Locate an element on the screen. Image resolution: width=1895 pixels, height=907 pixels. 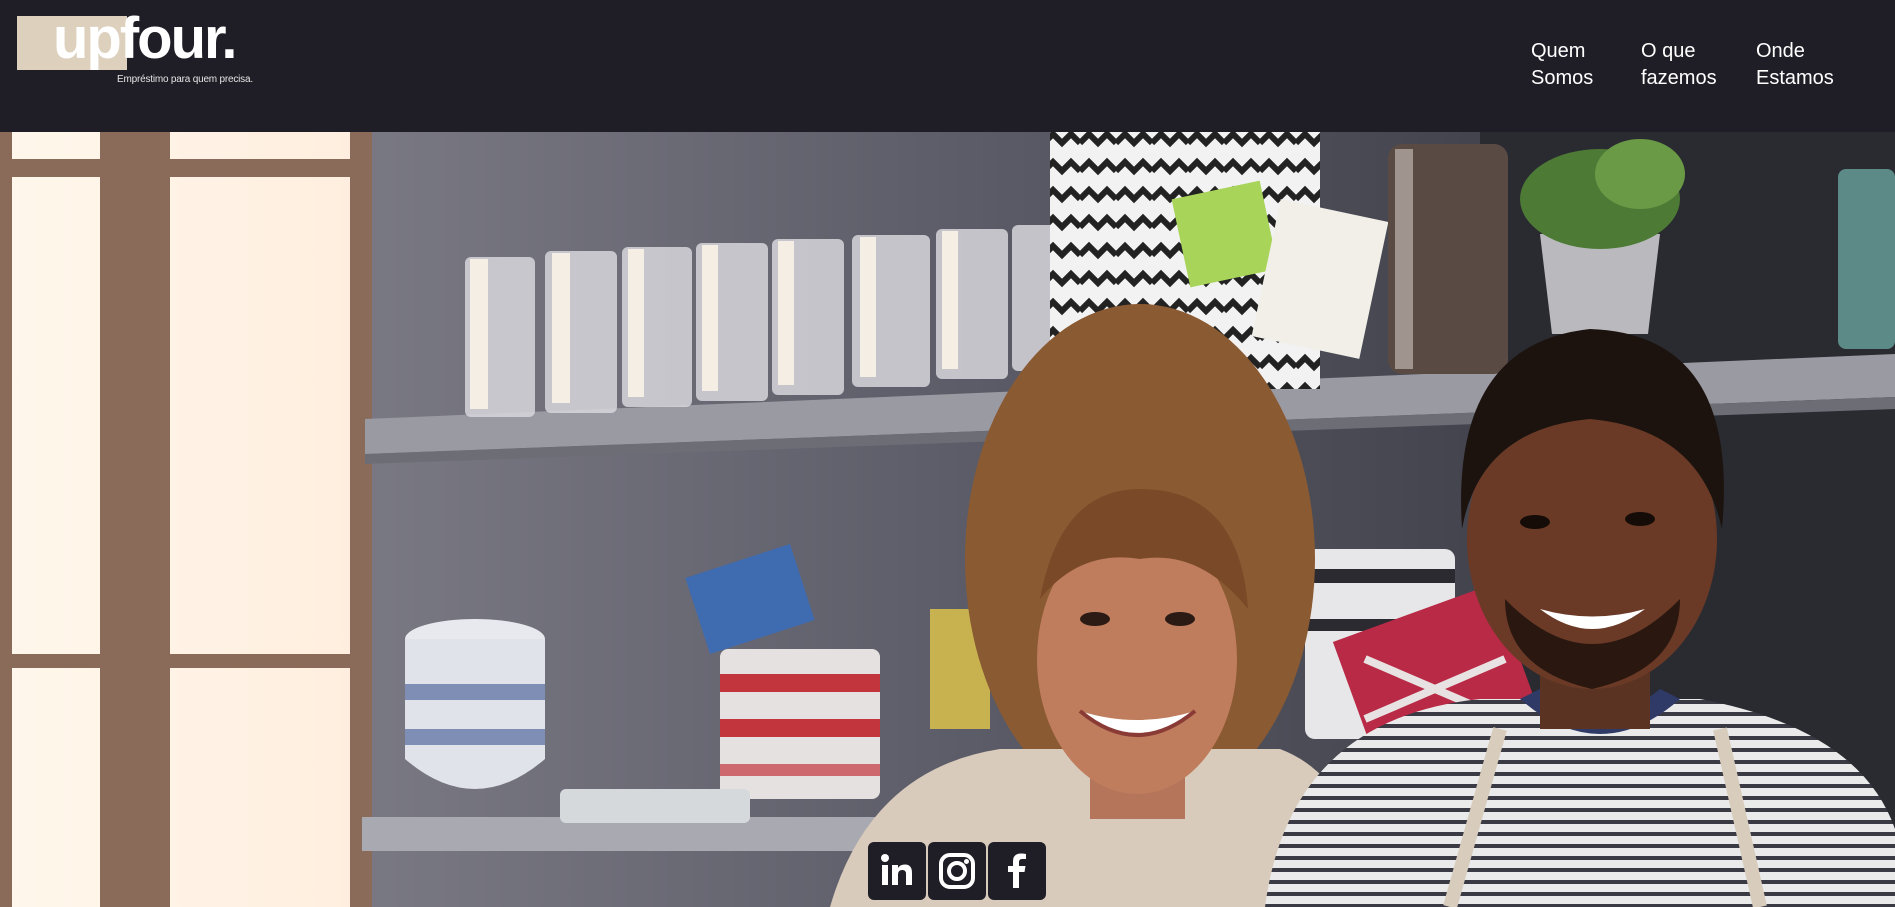
main-navigation: Quem Somos O que fazemos Onde Estamos is located at coordinates (1682, 65).